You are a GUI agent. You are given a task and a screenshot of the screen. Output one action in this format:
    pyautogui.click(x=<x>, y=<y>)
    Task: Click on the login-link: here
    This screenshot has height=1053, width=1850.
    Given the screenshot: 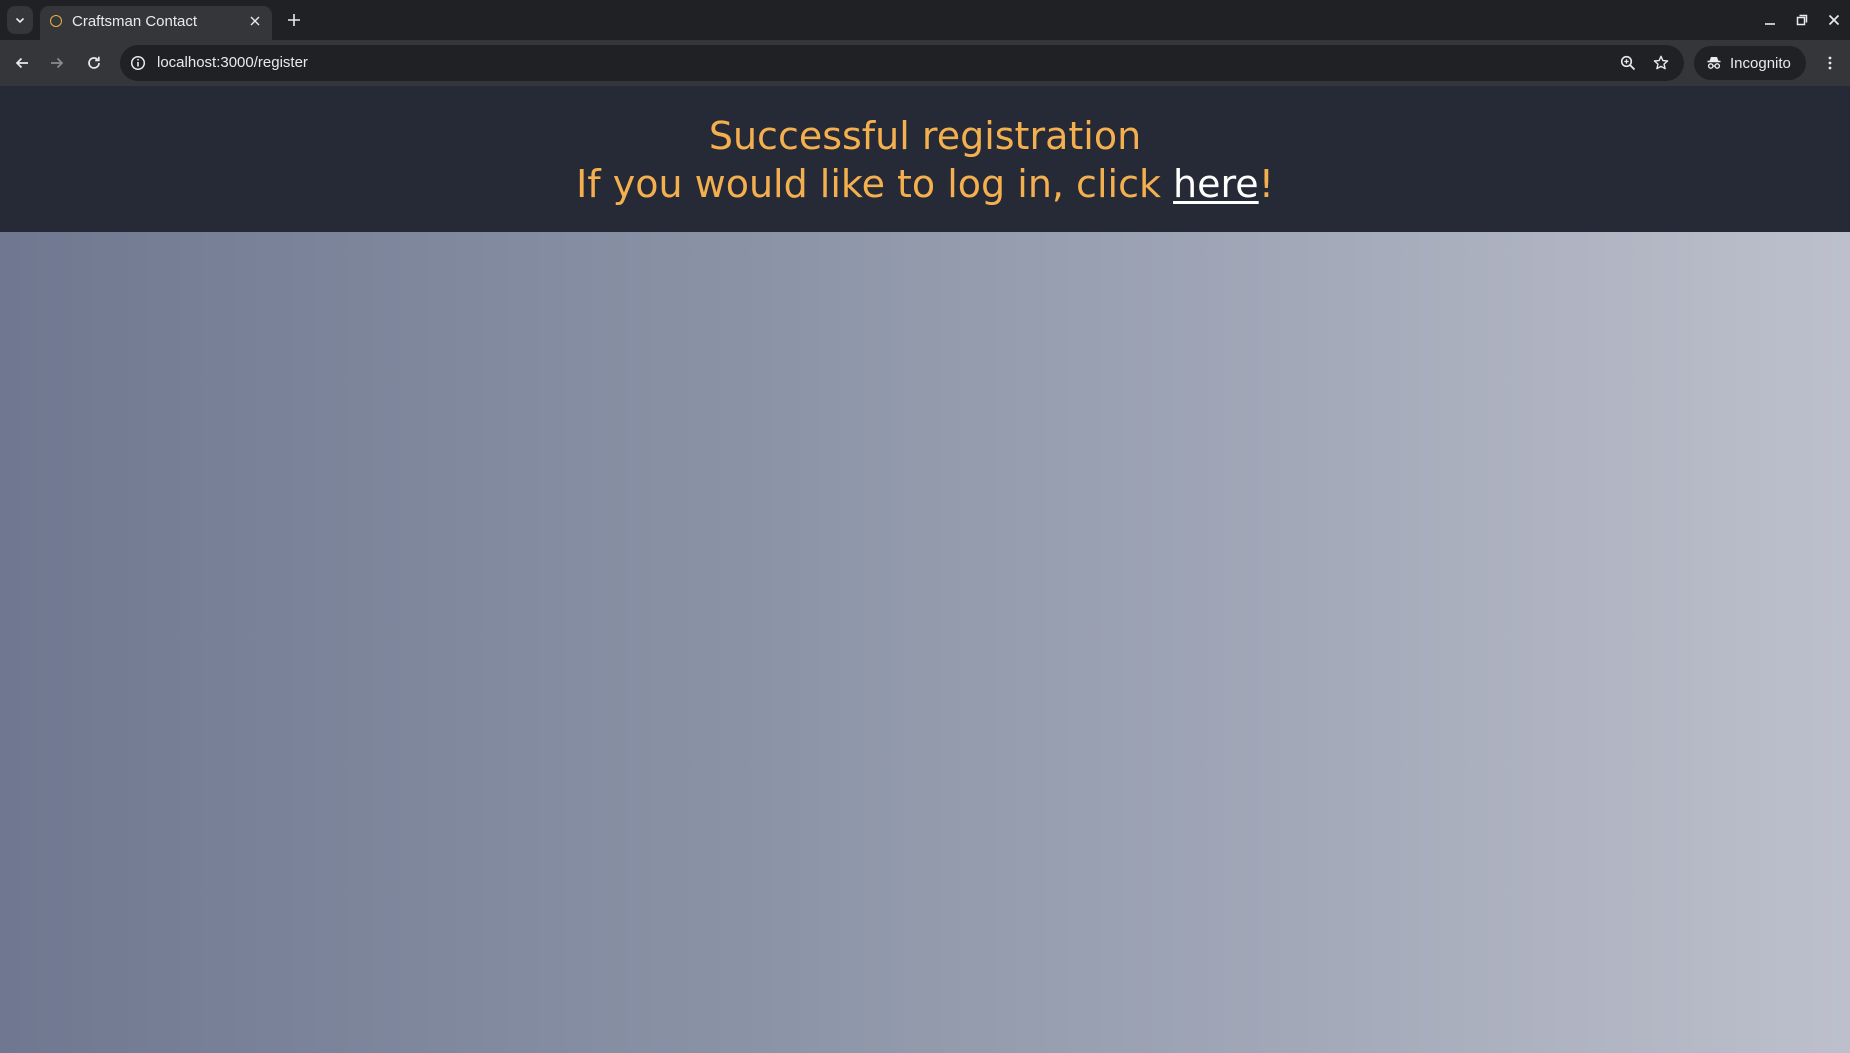 What is the action you would take?
    pyautogui.click(x=1216, y=184)
    